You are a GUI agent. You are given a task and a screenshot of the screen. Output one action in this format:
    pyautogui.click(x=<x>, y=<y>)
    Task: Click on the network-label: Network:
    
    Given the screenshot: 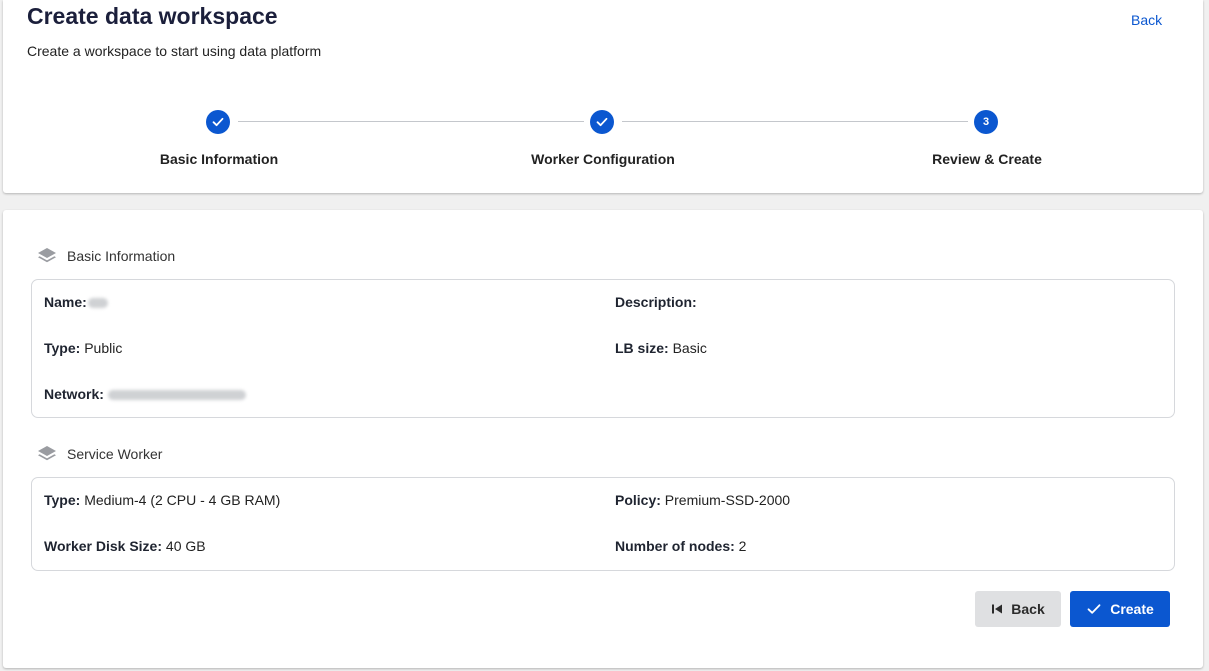 What is the action you would take?
    pyautogui.click(x=74, y=394)
    